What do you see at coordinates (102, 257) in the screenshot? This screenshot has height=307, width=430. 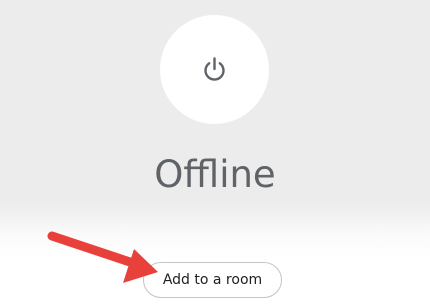 I see `red-arrow-icon` at bounding box center [102, 257].